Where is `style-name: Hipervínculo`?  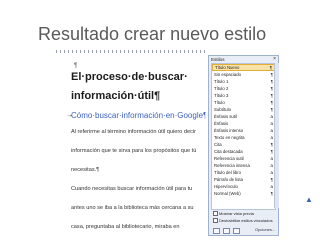
style-name: Hipervínculo is located at coordinates (226, 186).